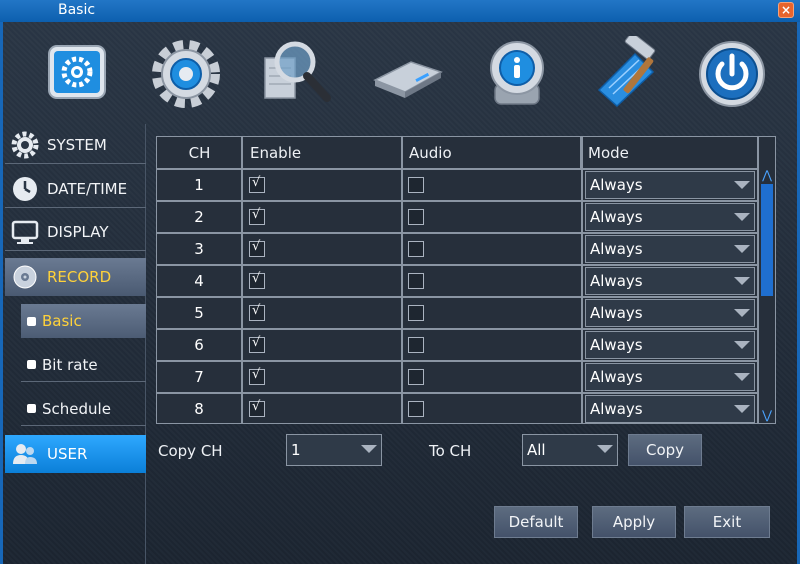  I want to click on system-settings-icon, so click(77, 72).